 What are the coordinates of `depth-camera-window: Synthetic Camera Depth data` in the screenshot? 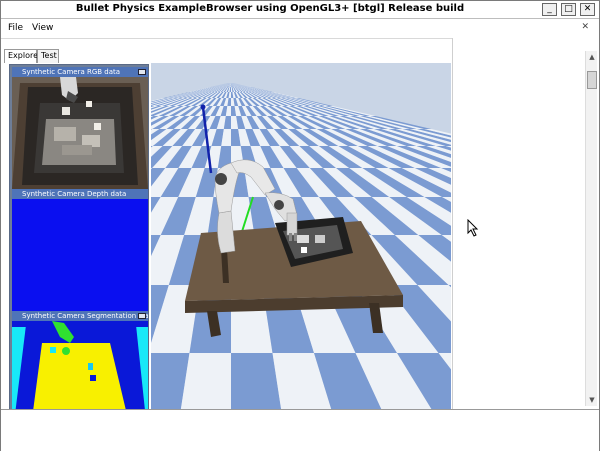 It's located at (80, 250).